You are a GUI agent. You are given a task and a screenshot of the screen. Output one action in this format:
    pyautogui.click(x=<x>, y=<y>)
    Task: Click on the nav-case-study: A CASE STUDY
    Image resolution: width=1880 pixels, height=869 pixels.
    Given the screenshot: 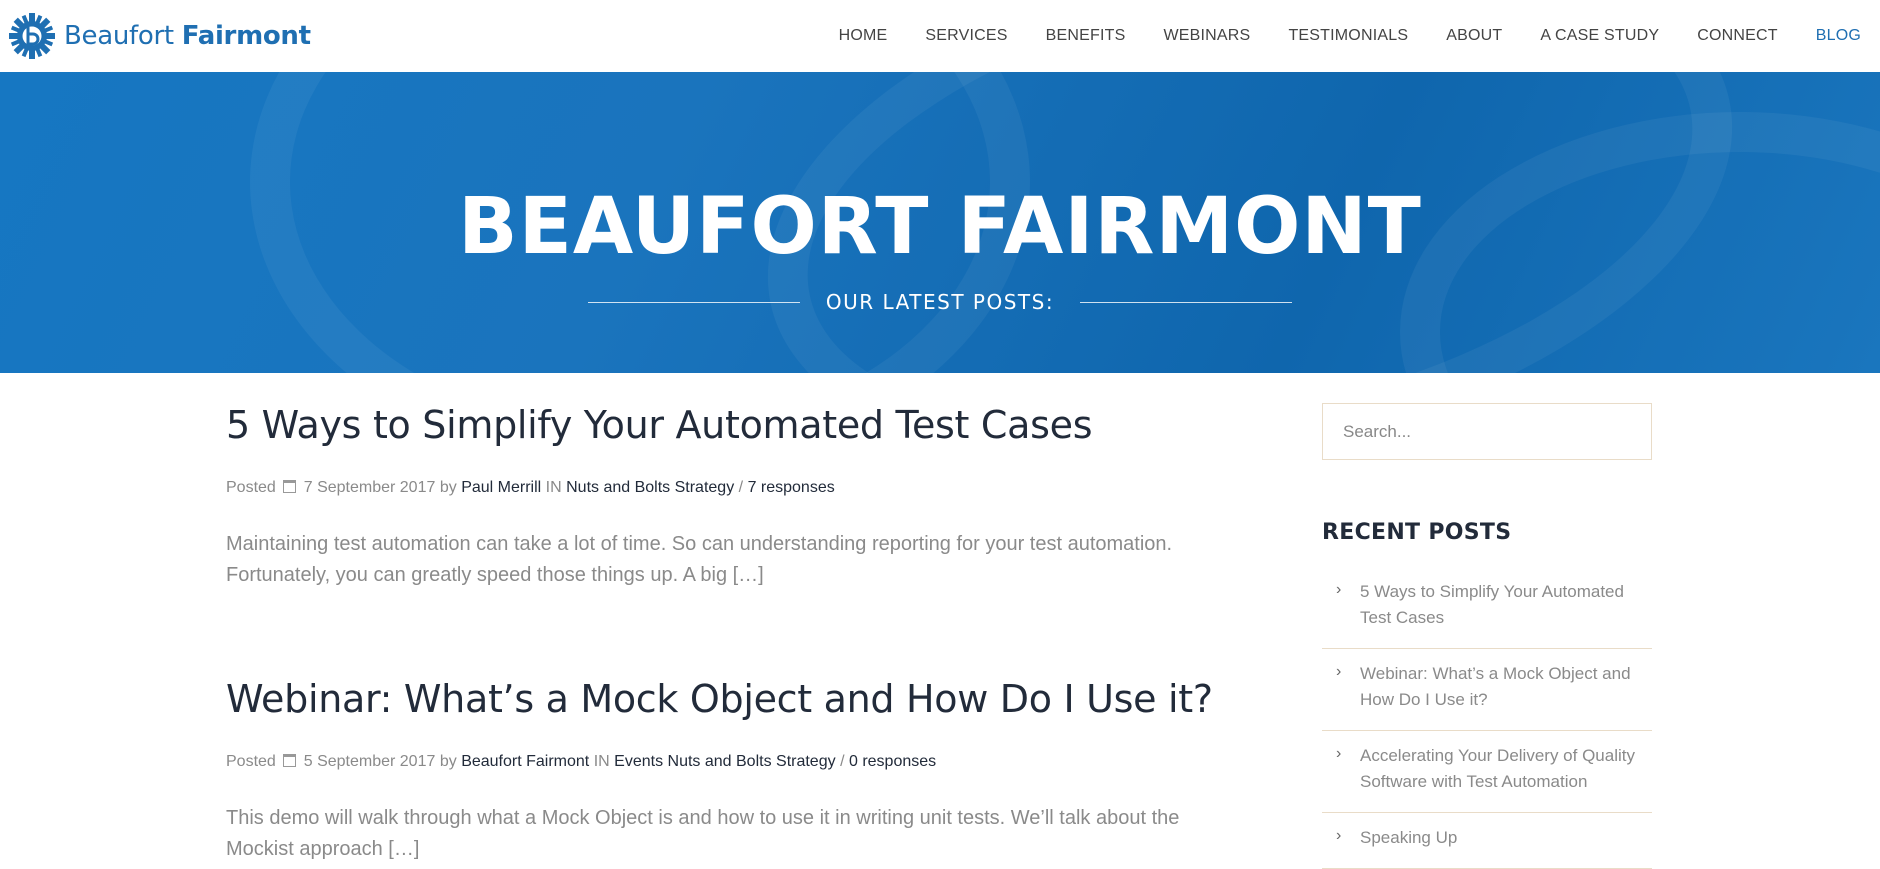 What is the action you would take?
    pyautogui.click(x=1599, y=36)
    